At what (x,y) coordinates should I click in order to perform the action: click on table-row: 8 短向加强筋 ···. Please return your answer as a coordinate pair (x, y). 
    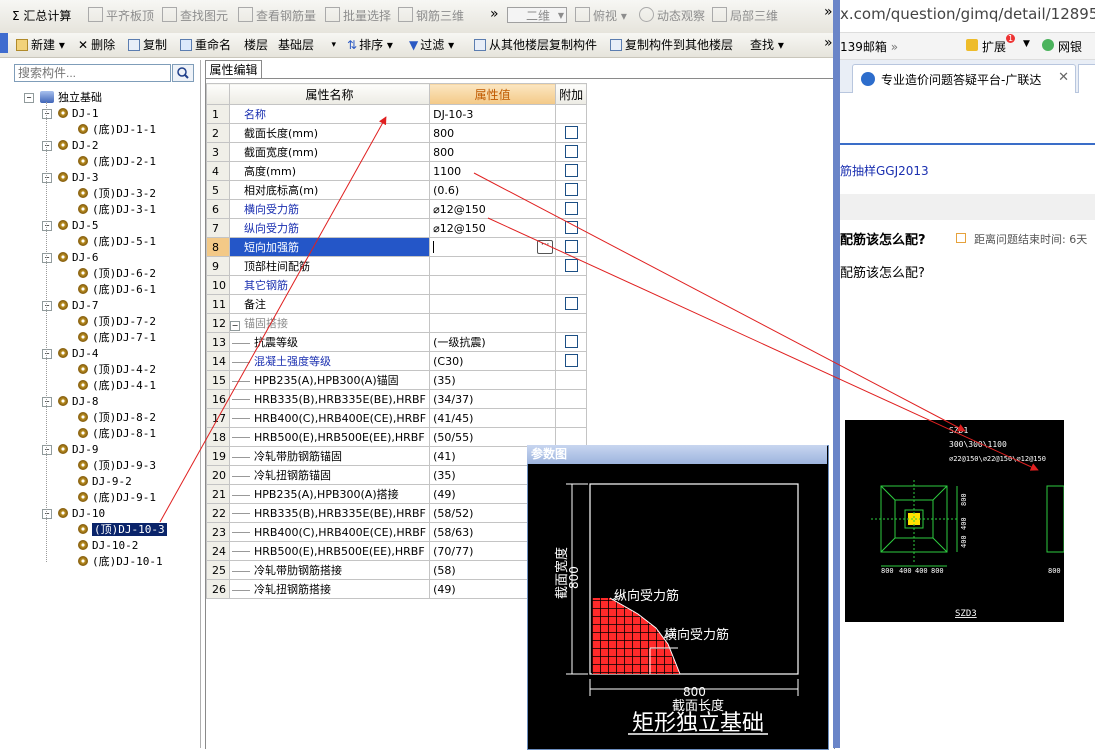
    Looking at the image, I should click on (397, 247).